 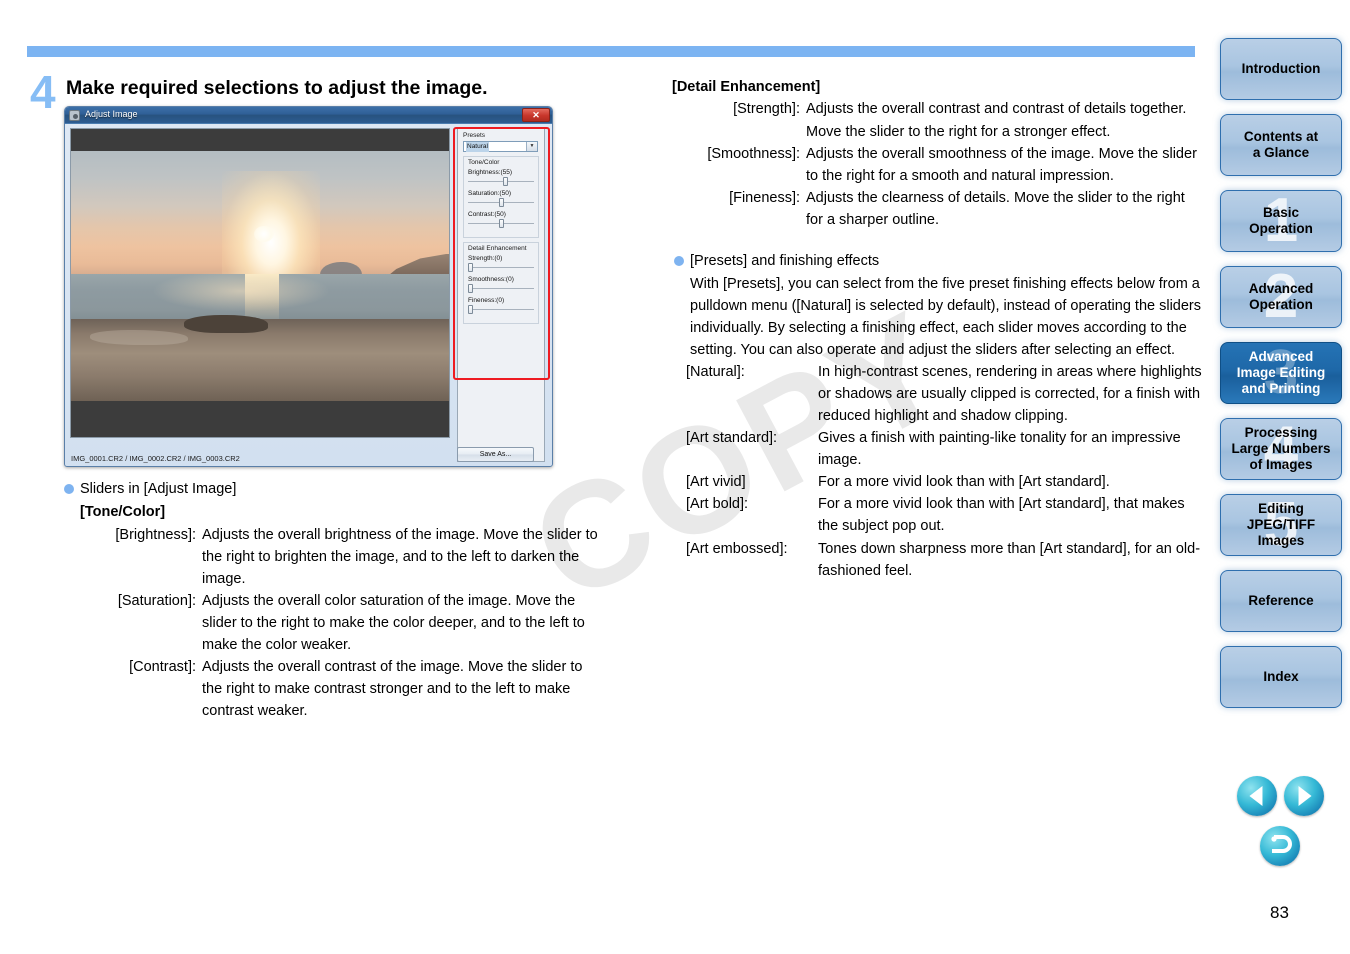 I want to click on camera-icon, so click(x=74, y=115).